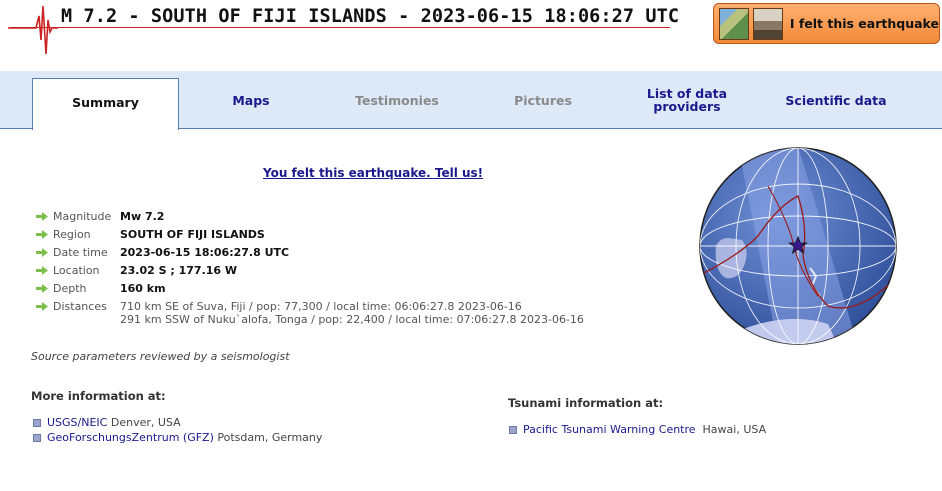 The width and height of the screenshot is (942, 491). Describe the element at coordinates (82, 216) in the screenshot. I see `param-label: Magnitude` at that location.